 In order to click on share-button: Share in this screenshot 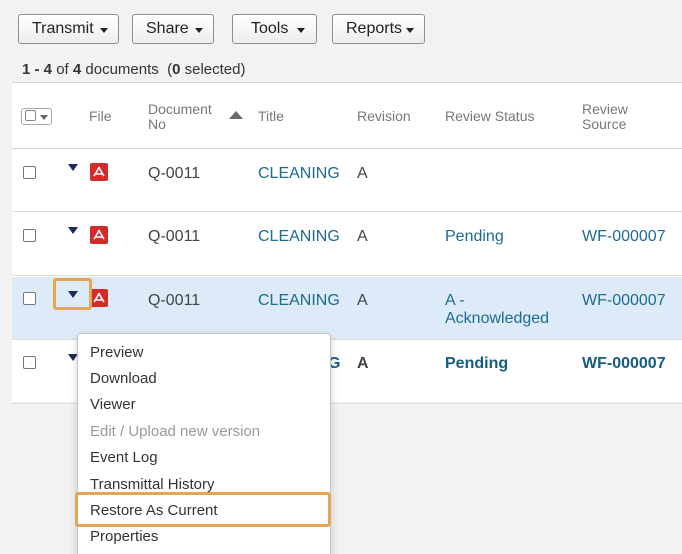, I will do `click(173, 29)`.